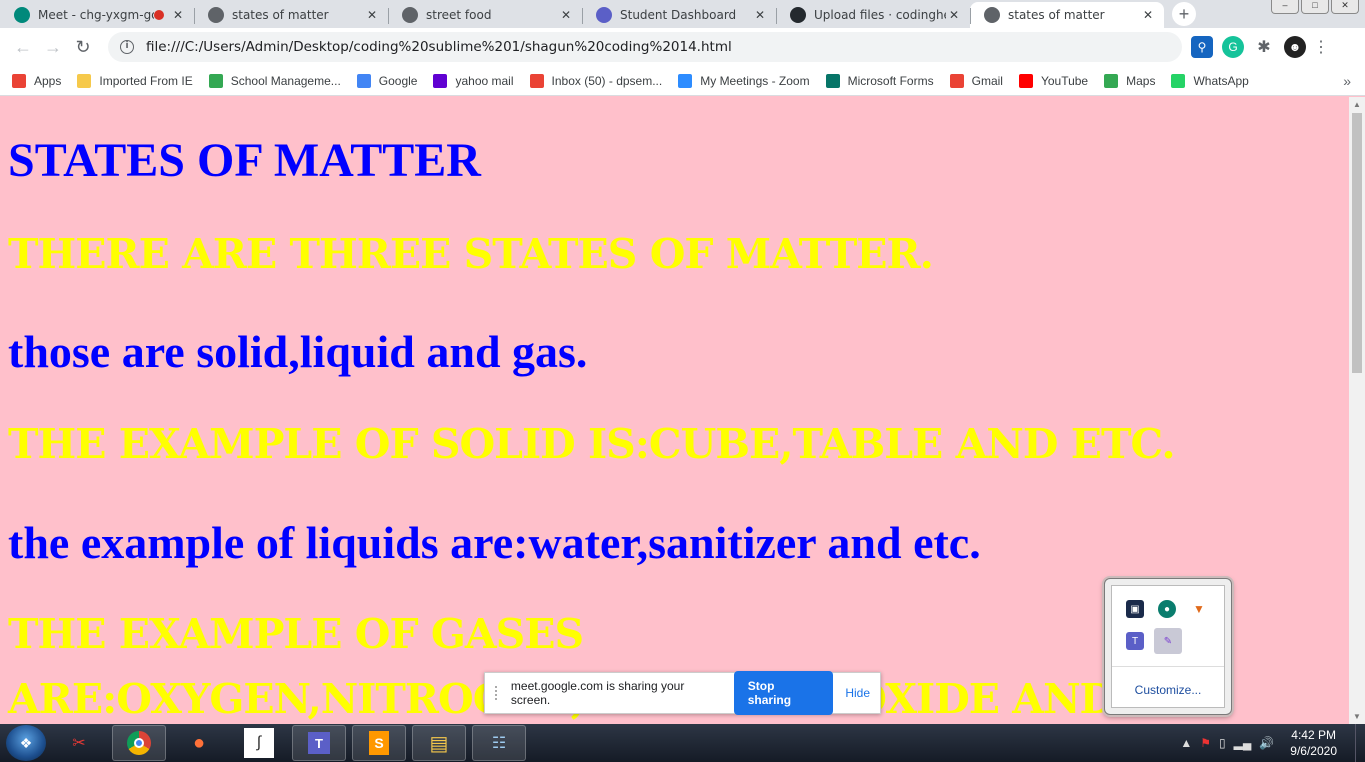 The image size is (1365, 762). Describe the element at coordinates (1321, 47) in the screenshot. I see `menu-kebab-icon: ⋮` at that location.